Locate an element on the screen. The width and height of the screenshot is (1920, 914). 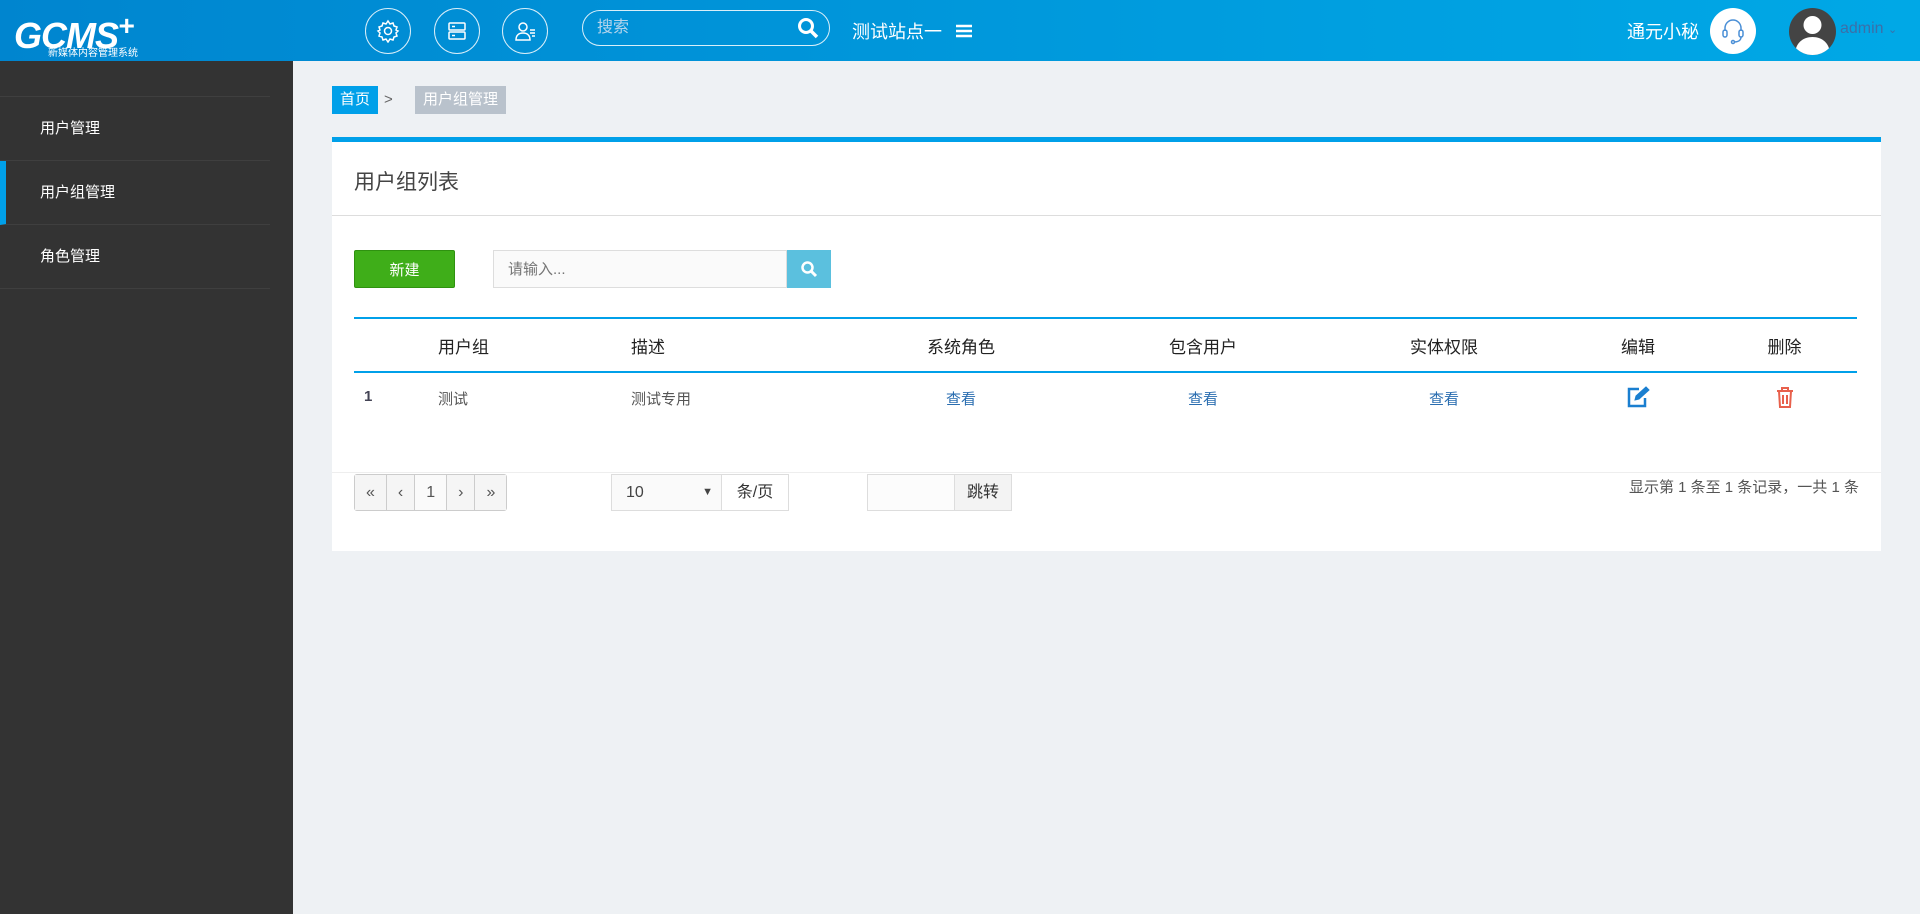
first-page-button: « is located at coordinates (371, 492).